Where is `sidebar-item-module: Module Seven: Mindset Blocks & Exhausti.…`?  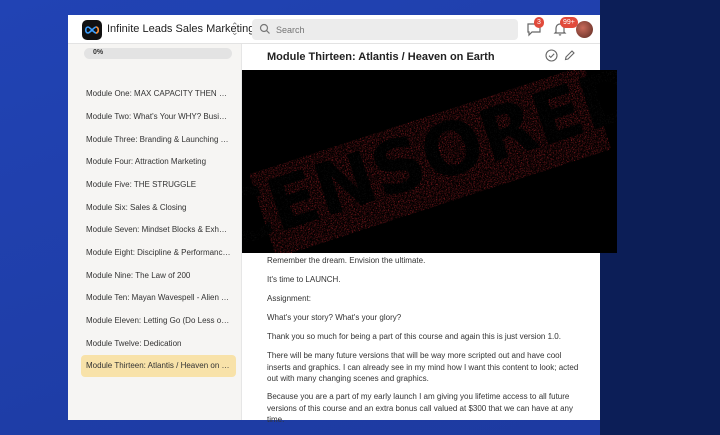
sidebar-item-module: Module Seven: Mindset Blocks & Exhausti.… is located at coordinates (158, 230).